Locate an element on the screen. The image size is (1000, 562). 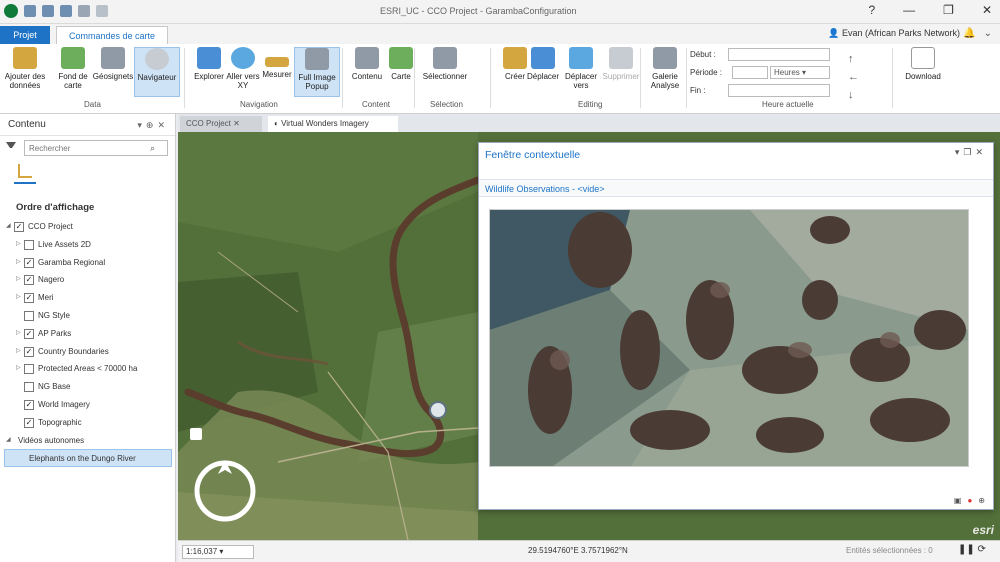
undo-icon is located at coordinates (84, 11).